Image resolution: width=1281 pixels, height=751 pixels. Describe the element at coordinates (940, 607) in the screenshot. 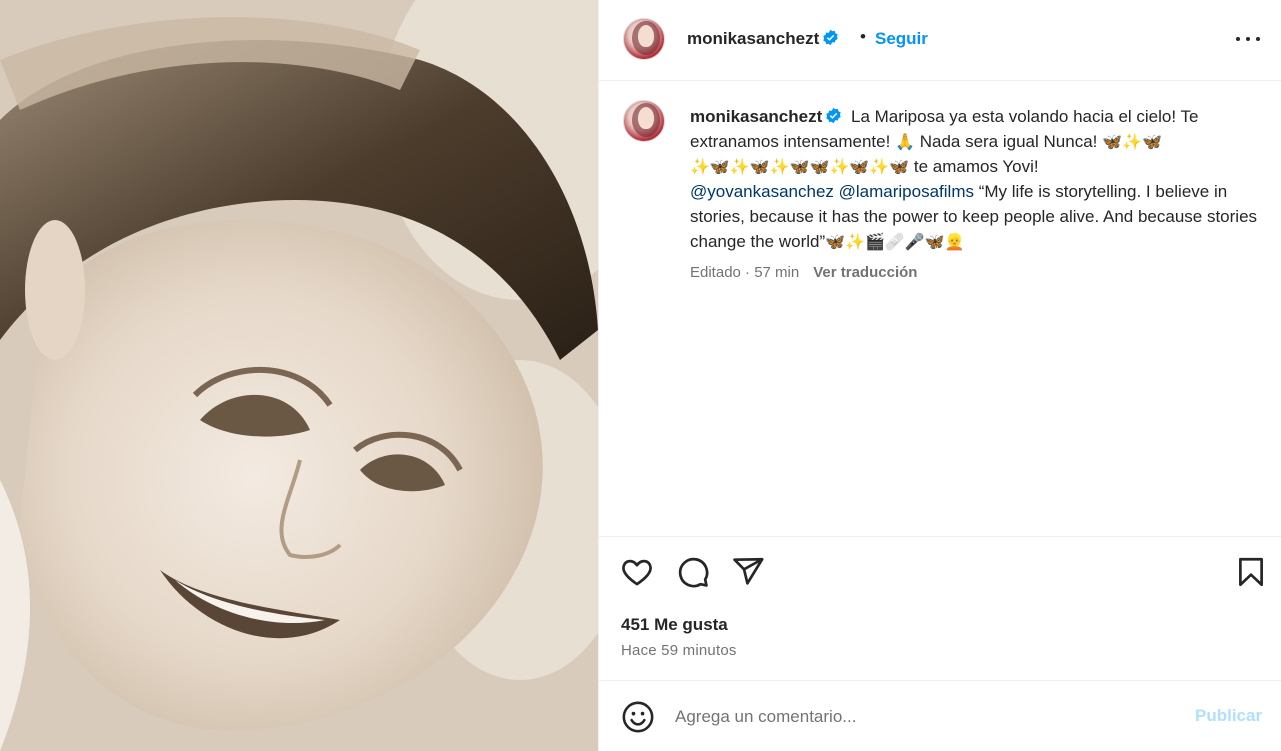

I see `post-actions: 451 Me gusta Hace 59 minutos` at that location.